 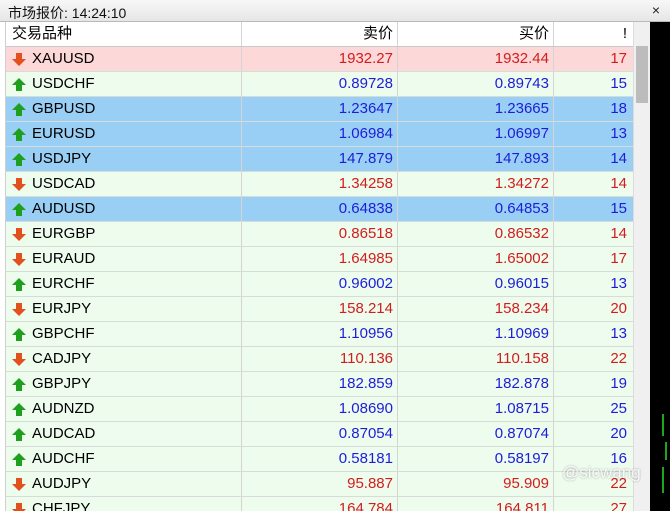 I want to click on bid-cell: 1.23647, so click(x=320, y=109).